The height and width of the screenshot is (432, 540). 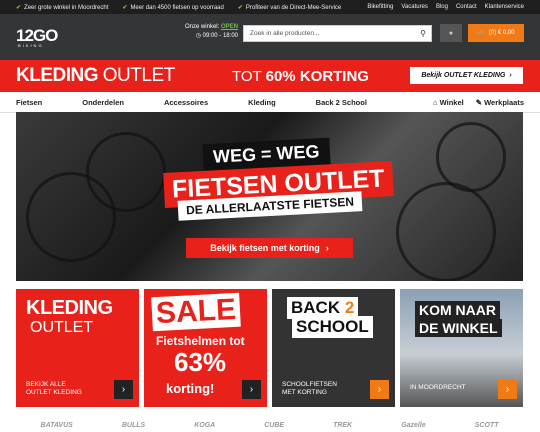 What do you see at coordinates (300, 76) in the screenshot?
I see `outlet-promo: TOT 60% KORTING` at bounding box center [300, 76].